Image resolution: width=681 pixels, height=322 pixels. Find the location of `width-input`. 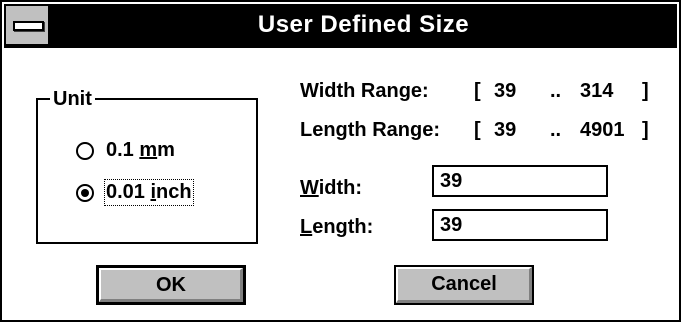

width-input is located at coordinates (520, 181).